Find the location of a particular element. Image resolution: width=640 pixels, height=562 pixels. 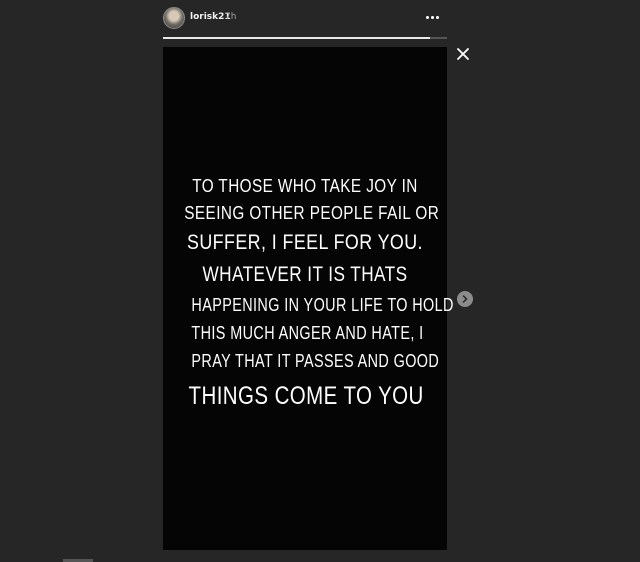

story-progress-bar is located at coordinates (305, 38).